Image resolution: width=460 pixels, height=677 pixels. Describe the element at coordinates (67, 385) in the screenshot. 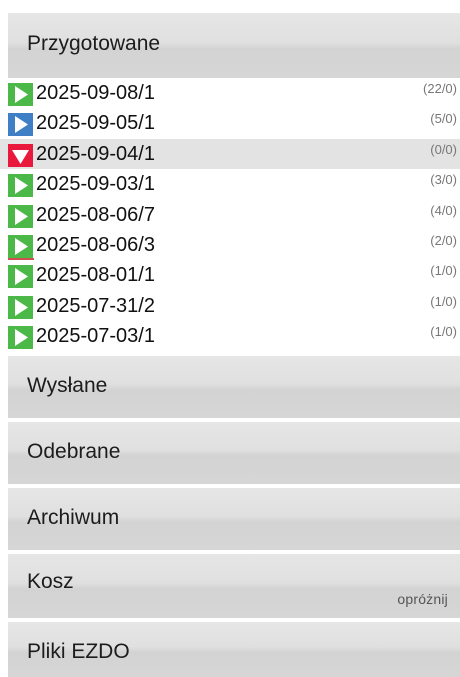

I see `section-sent-title: Wysłane` at that location.